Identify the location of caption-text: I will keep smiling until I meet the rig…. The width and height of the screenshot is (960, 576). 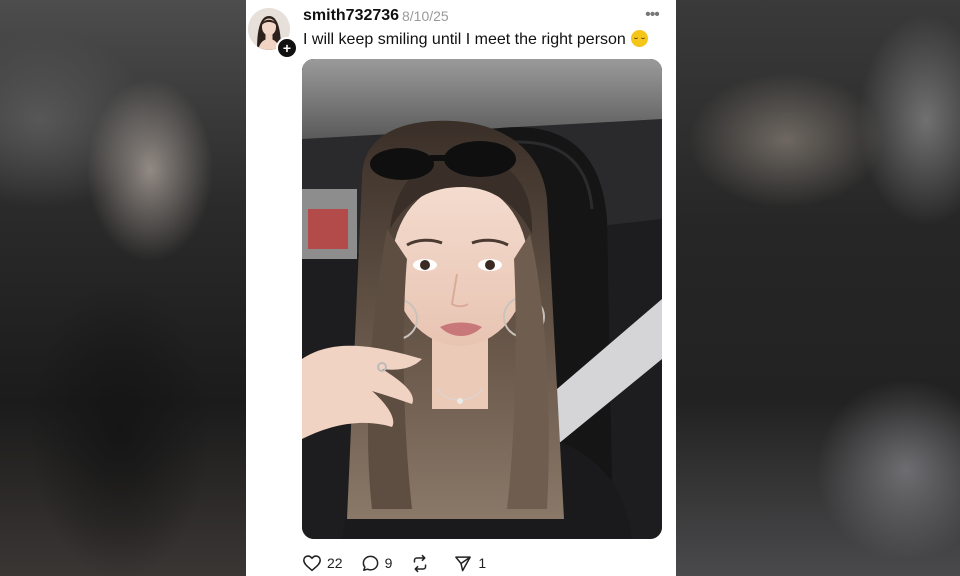
(464, 39).